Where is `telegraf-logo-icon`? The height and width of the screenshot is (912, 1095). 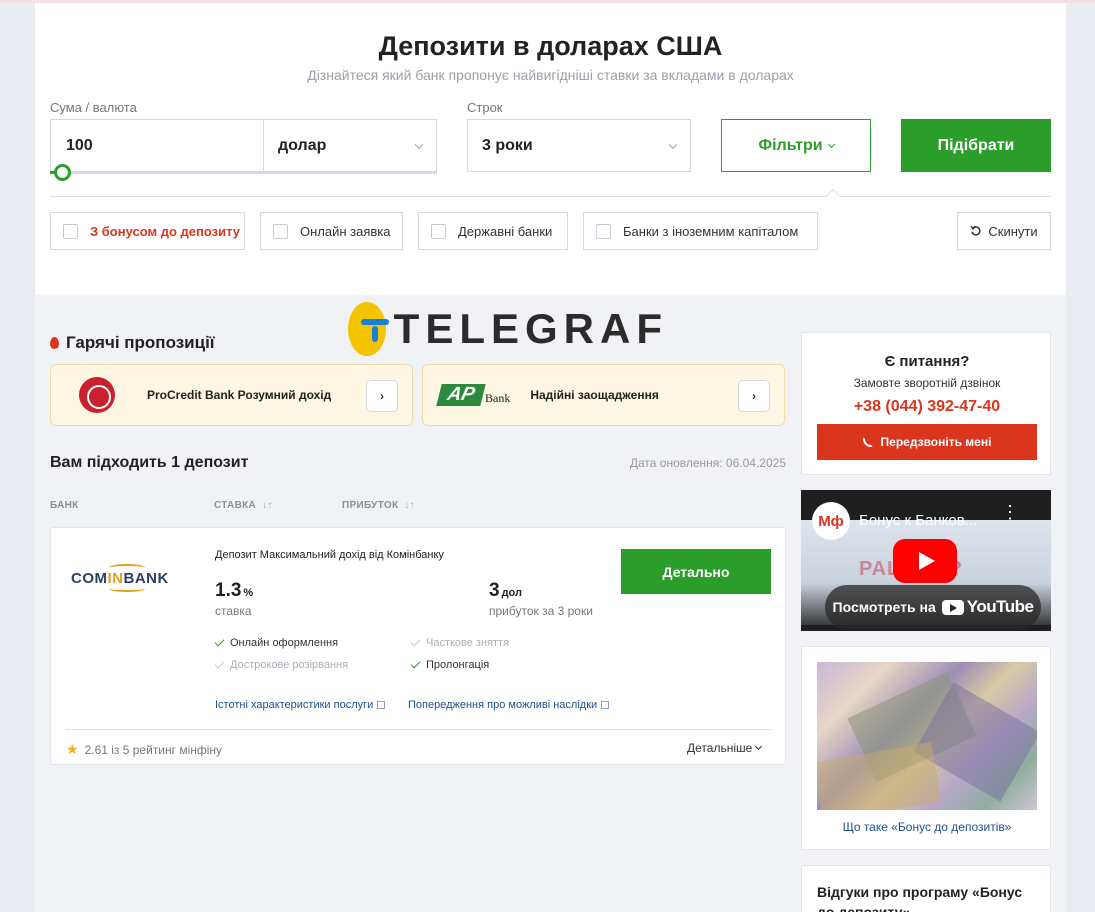
telegraf-logo-icon is located at coordinates (368, 329).